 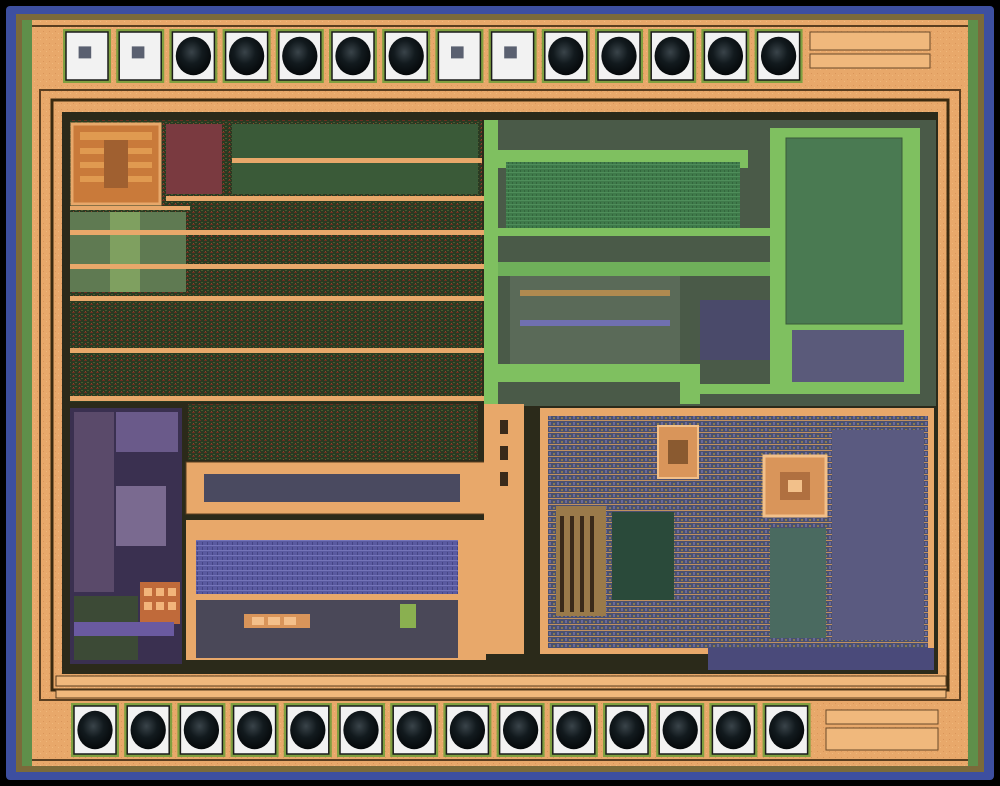 I want to click on red-macro, so click(x=194, y=159).